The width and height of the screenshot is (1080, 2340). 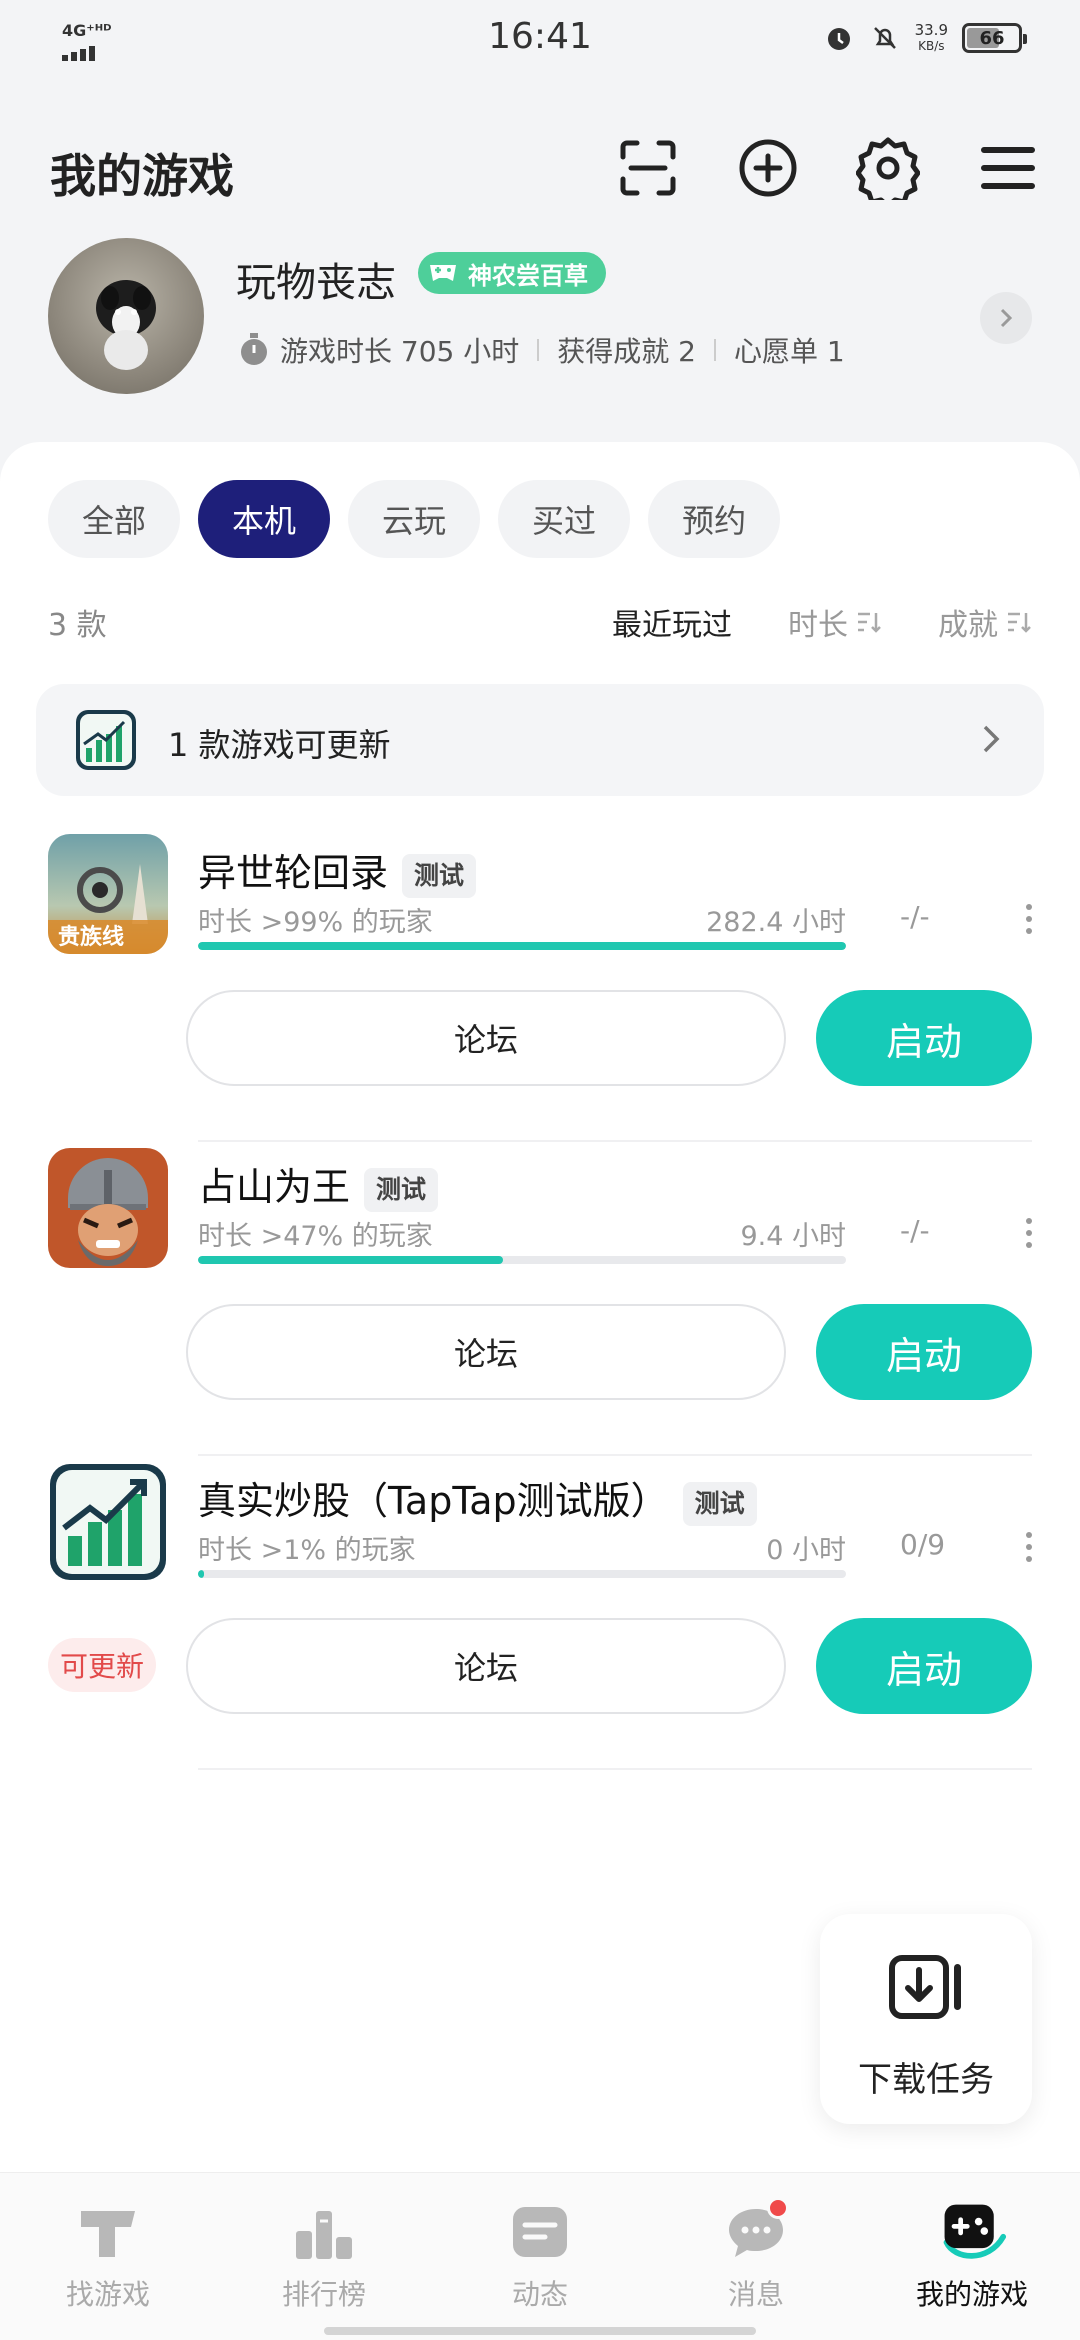 I want to click on nav-feed: 动态, so click(x=540, y=2256).